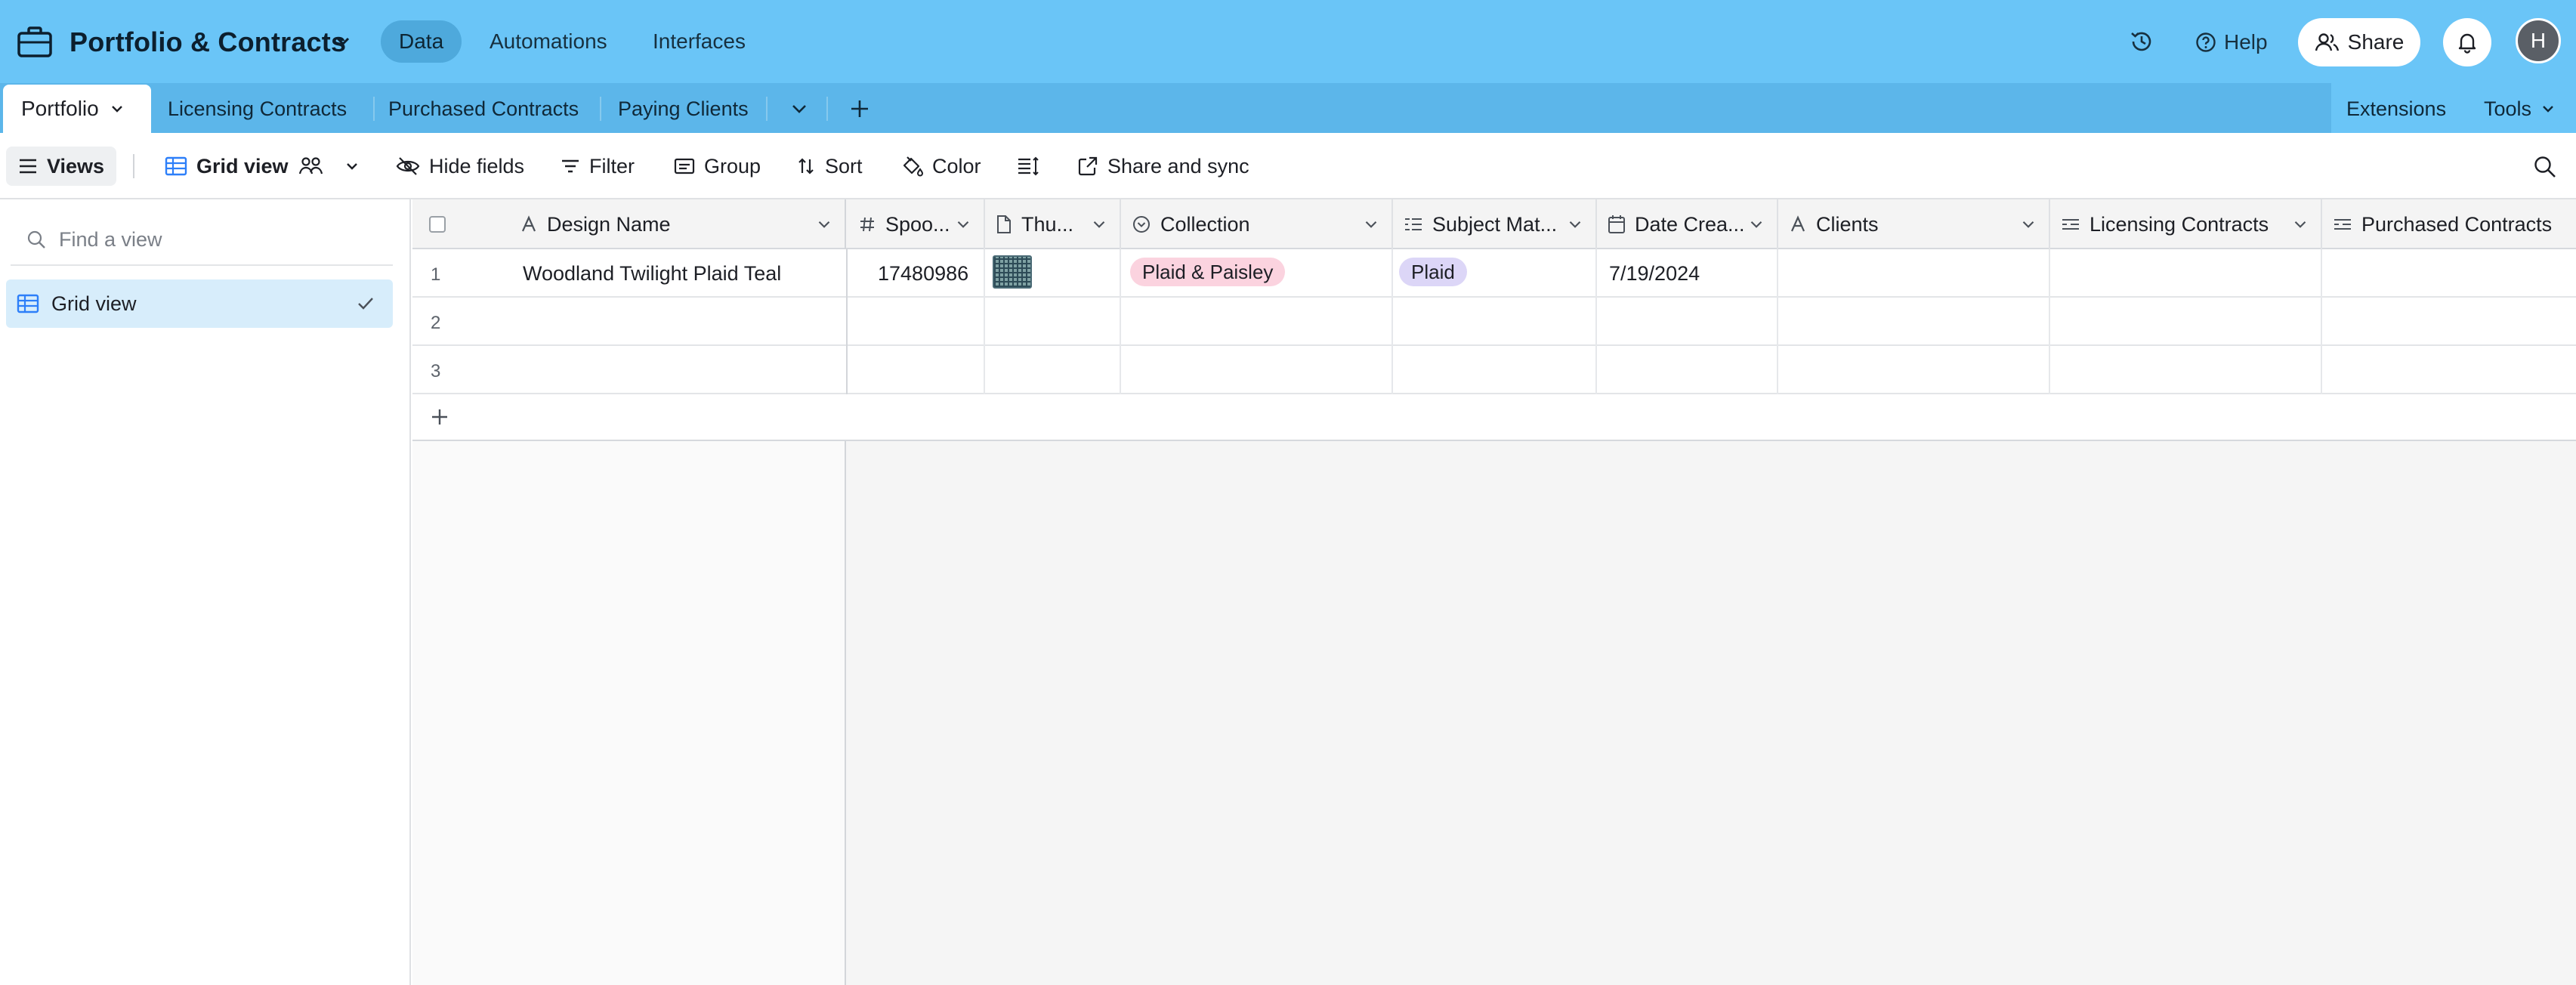 This screenshot has height=985, width=2576. Describe the element at coordinates (94, 303) in the screenshot. I see `view-item-label: Grid view` at that location.